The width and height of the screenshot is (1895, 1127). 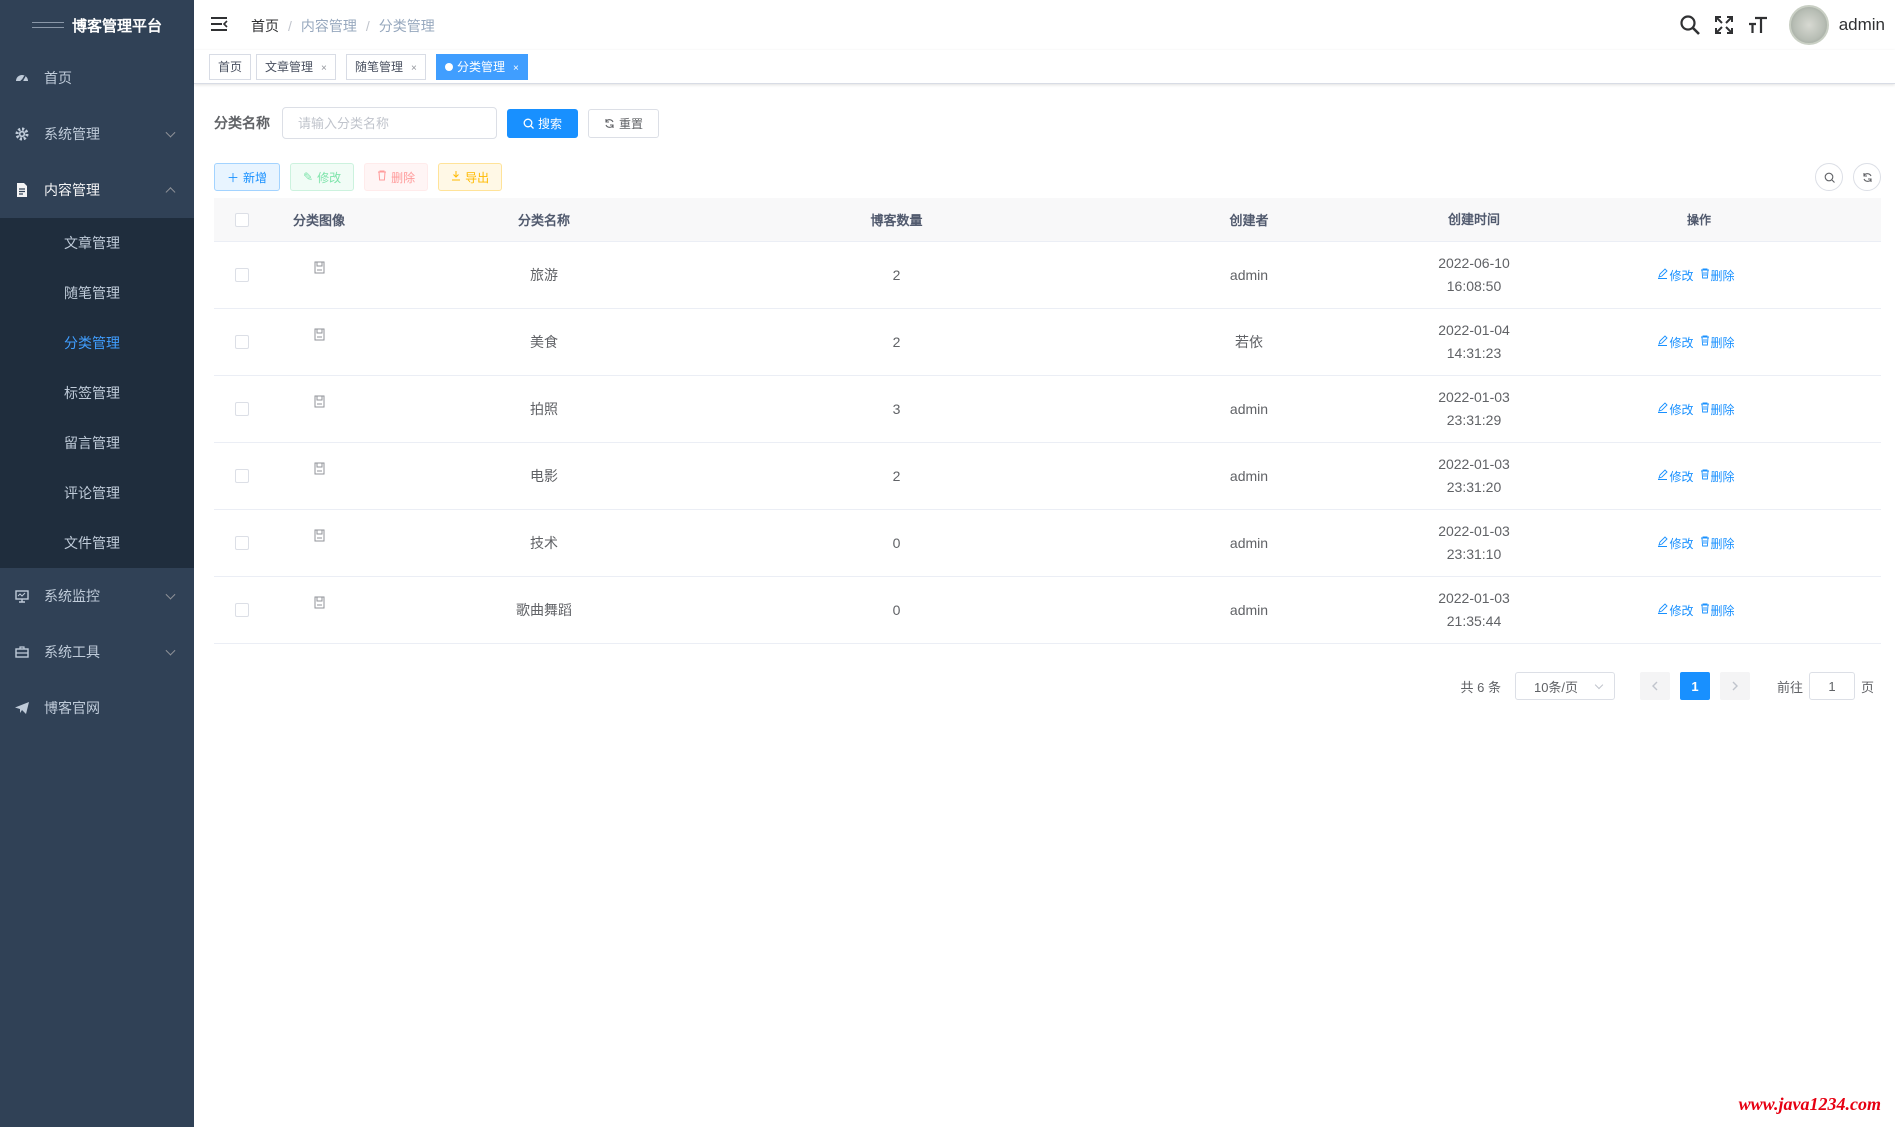 What do you see at coordinates (1047, 409) in the screenshot?
I see `table-row: 拍照 3 admin 2022-01-03 23:31:29 修改 删除` at bounding box center [1047, 409].